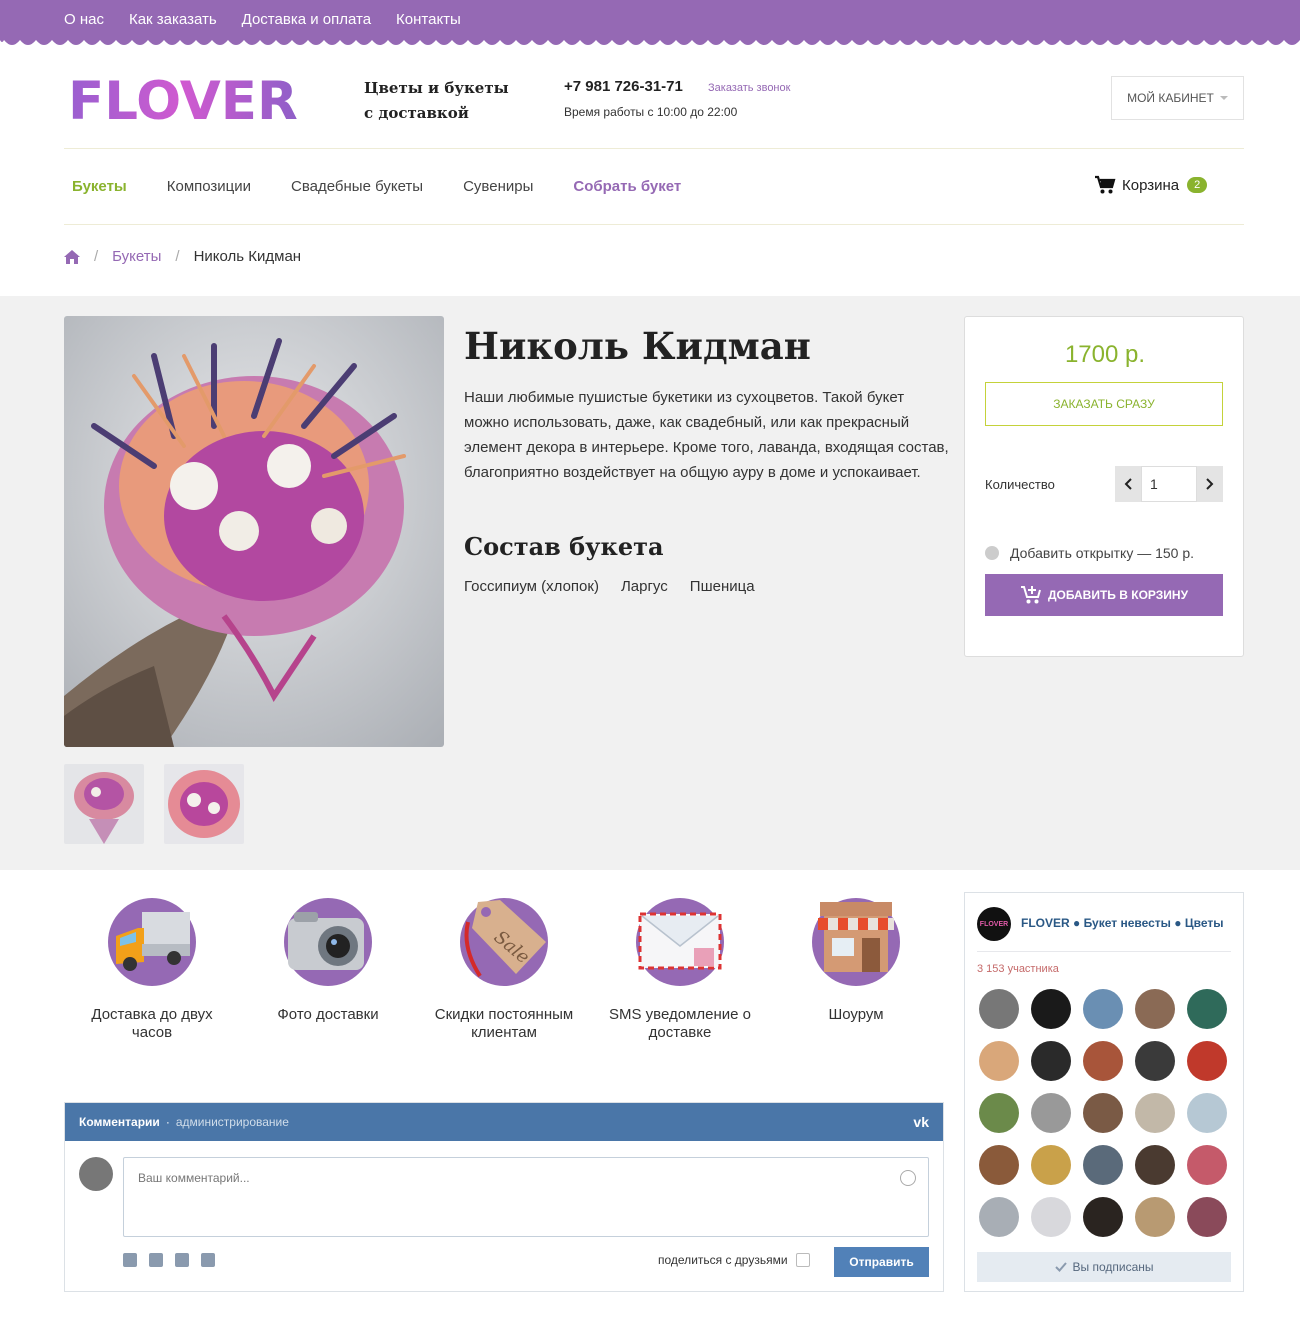  What do you see at coordinates (1030, 595) in the screenshot?
I see `add-to-cart-icon` at bounding box center [1030, 595].